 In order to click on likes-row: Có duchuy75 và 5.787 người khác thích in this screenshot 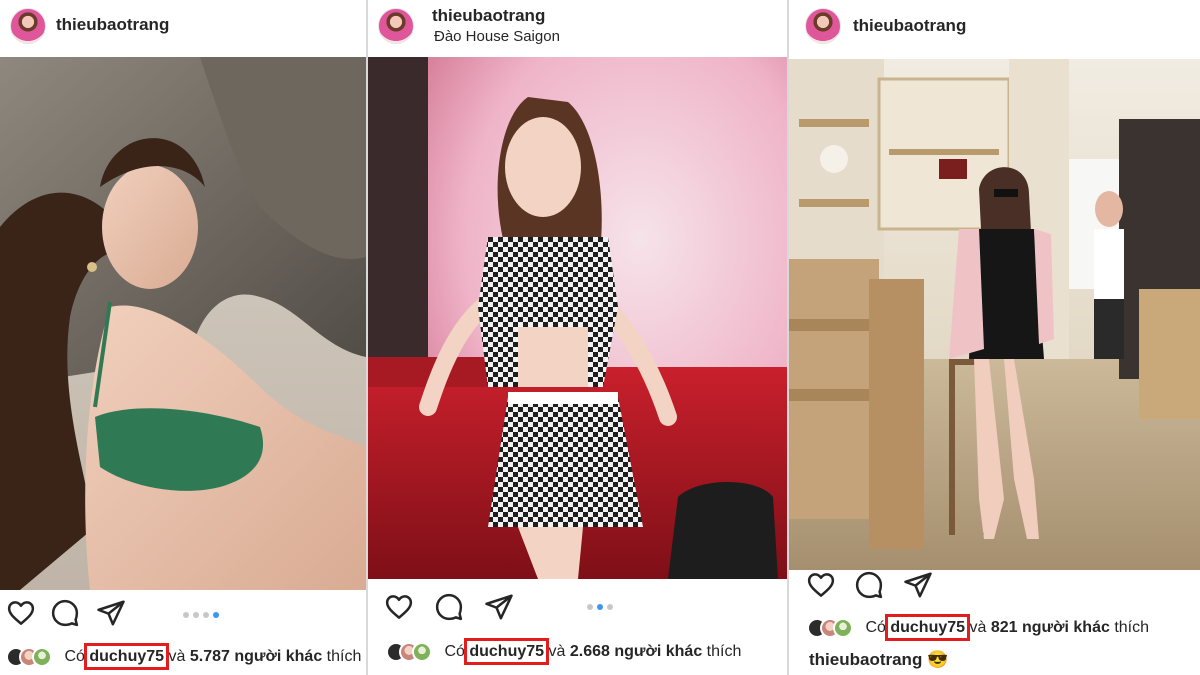, I will do `click(184, 657)`.